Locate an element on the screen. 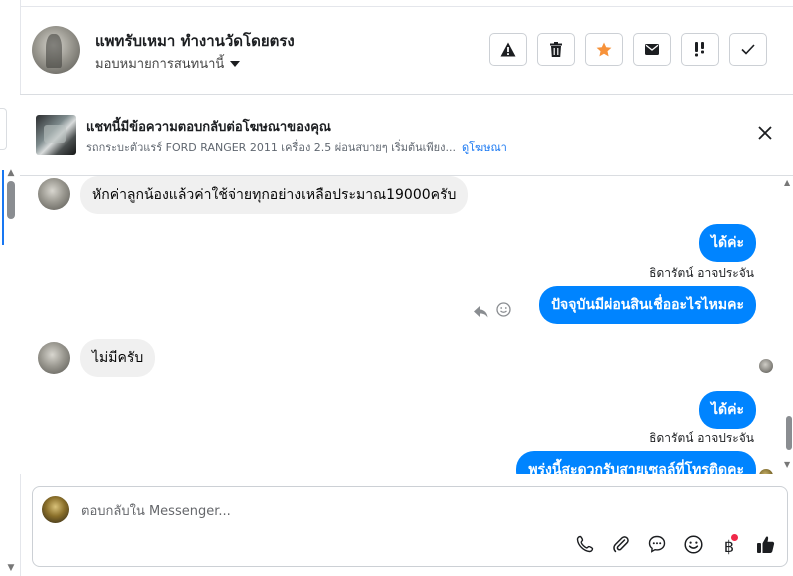 This screenshot has height=576, width=793. call-button is located at coordinates (585, 546).